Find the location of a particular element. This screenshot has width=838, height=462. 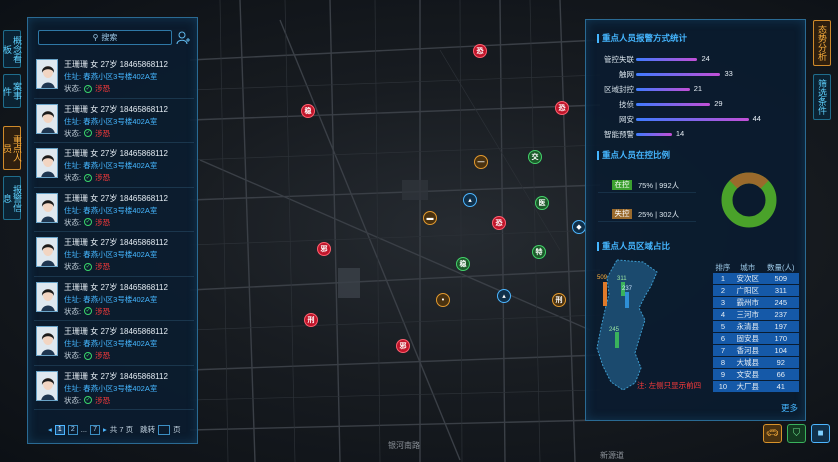

fire-marker: • is located at coordinates (443, 300).